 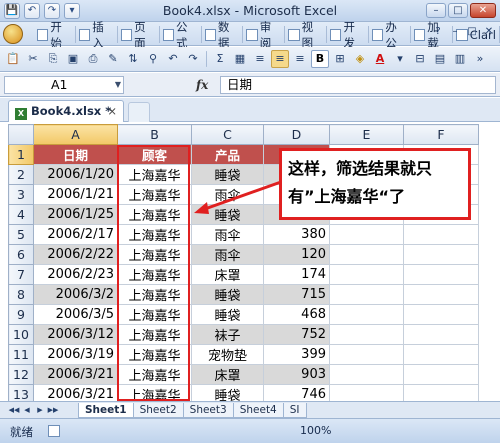 What do you see at coordinates (21, 234) in the screenshot?
I see `row-header: 5` at bounding box center [21, 234].